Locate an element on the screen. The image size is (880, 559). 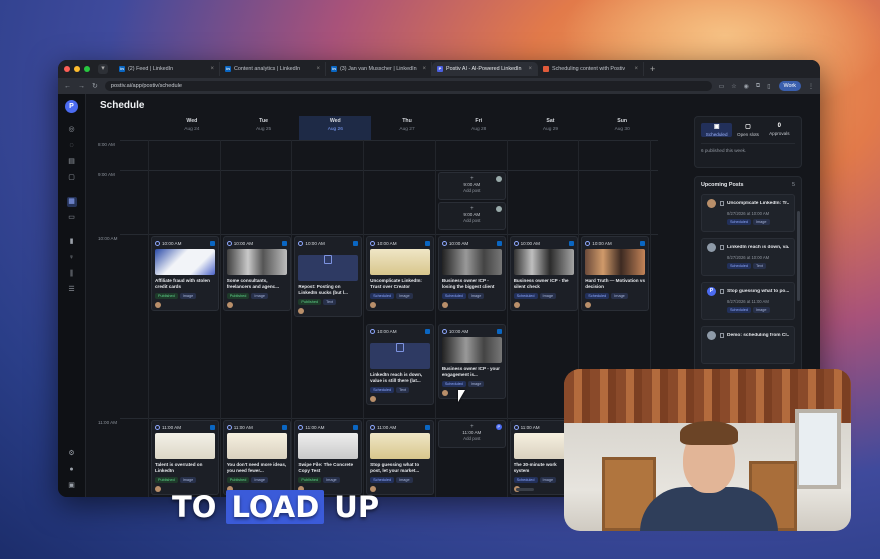
day-header-4: Fri Aug 28 is located at coordinates (479, 128).